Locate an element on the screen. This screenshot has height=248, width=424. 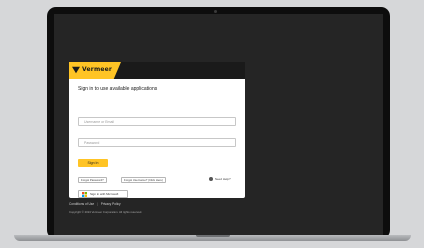
microsoft-sign-in-label: Sign in with Microsoft is located at coordinates (104, 194).